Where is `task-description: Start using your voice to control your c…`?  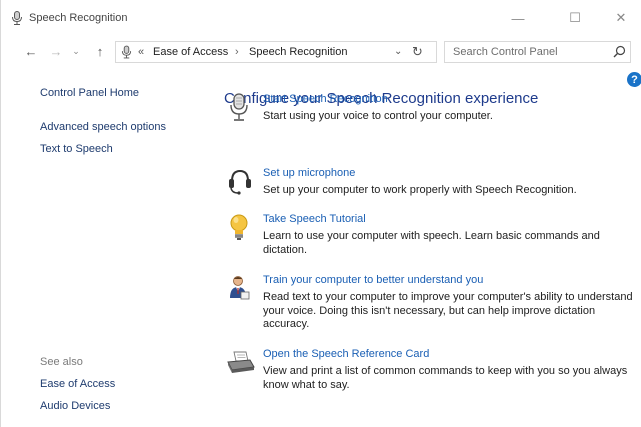
task-description: Start using your voice to control your c… is located at coordinates (378, 116).